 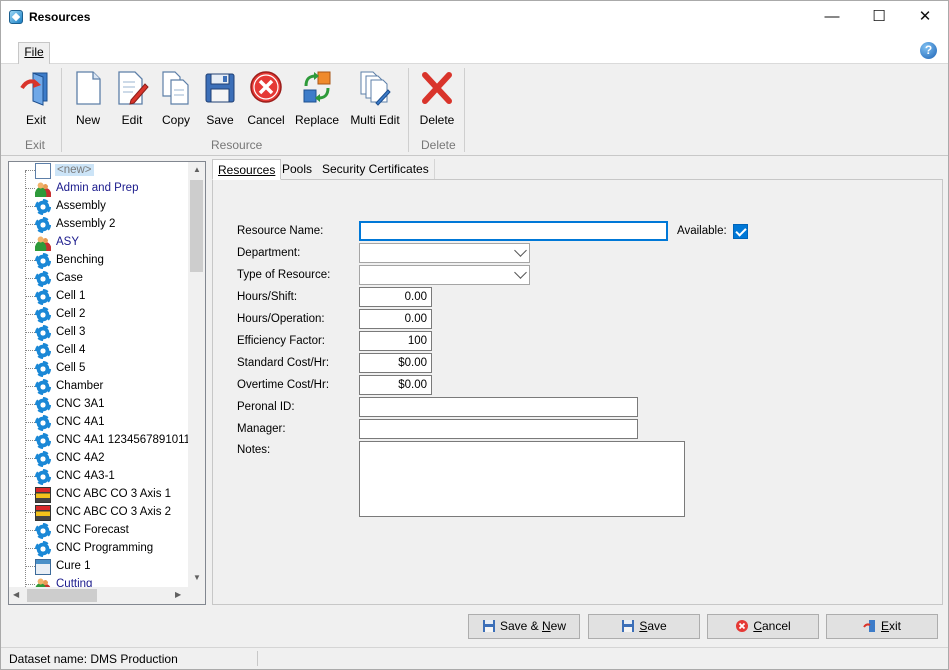 What do you see at coordinates (99, 549) in the screenshot?
I see `tree-item: CNC Programming` at bounding box center [99, 549].